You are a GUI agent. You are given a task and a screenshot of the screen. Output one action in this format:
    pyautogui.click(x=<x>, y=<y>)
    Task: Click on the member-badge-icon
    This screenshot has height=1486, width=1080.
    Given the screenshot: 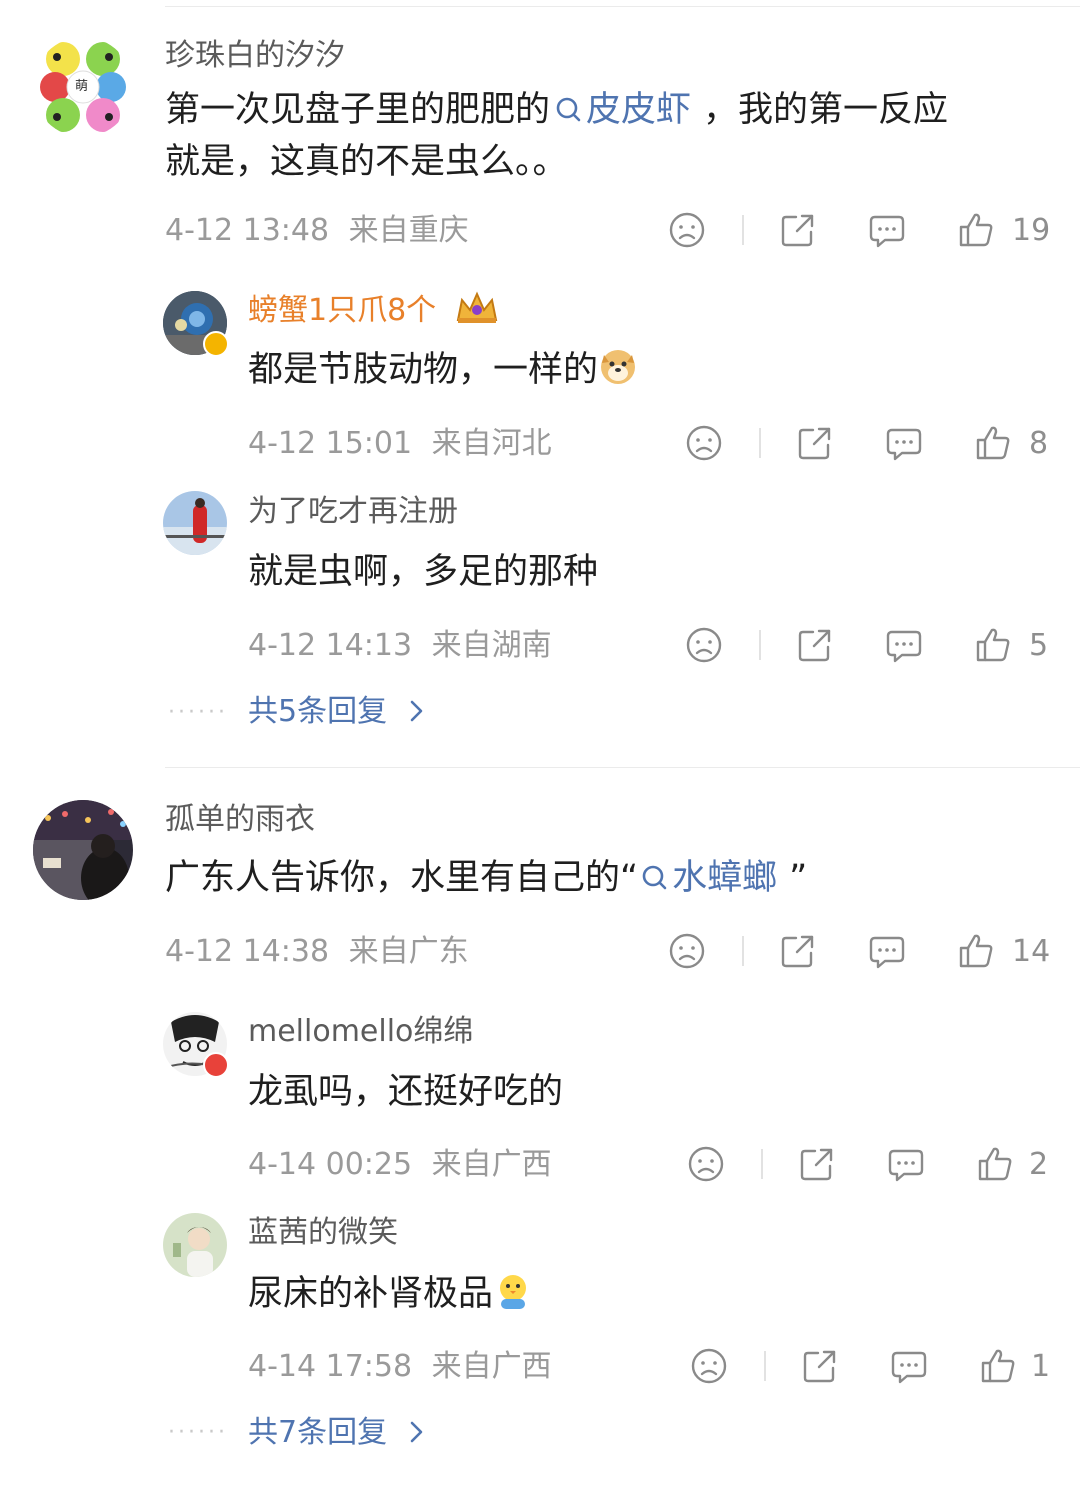 What is the action you would take?
    pyautogui.click(x=216, y=1065)
    